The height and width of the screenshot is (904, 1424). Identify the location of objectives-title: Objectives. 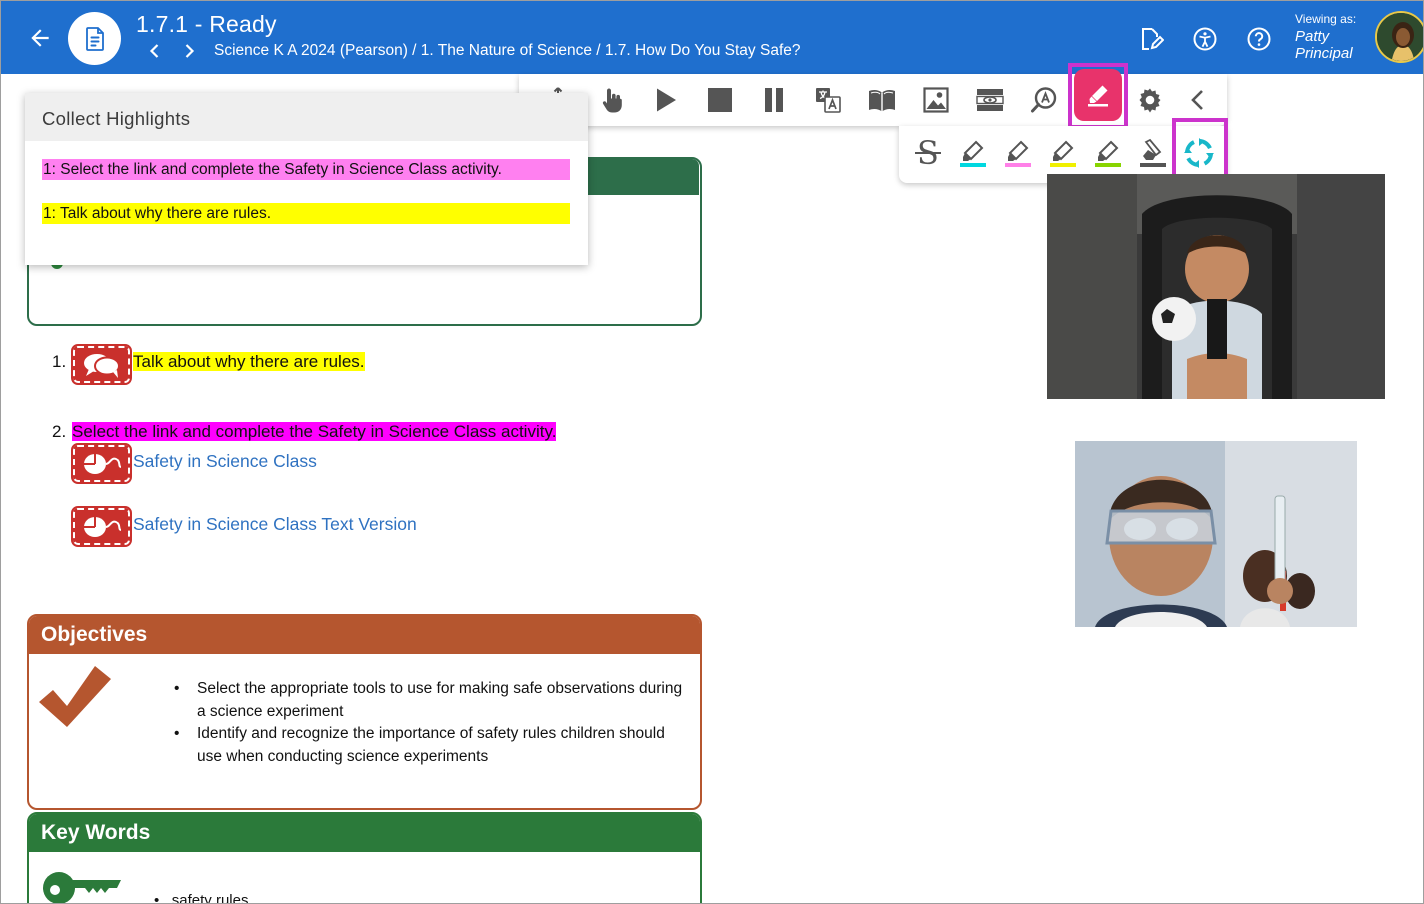
(364, 635).